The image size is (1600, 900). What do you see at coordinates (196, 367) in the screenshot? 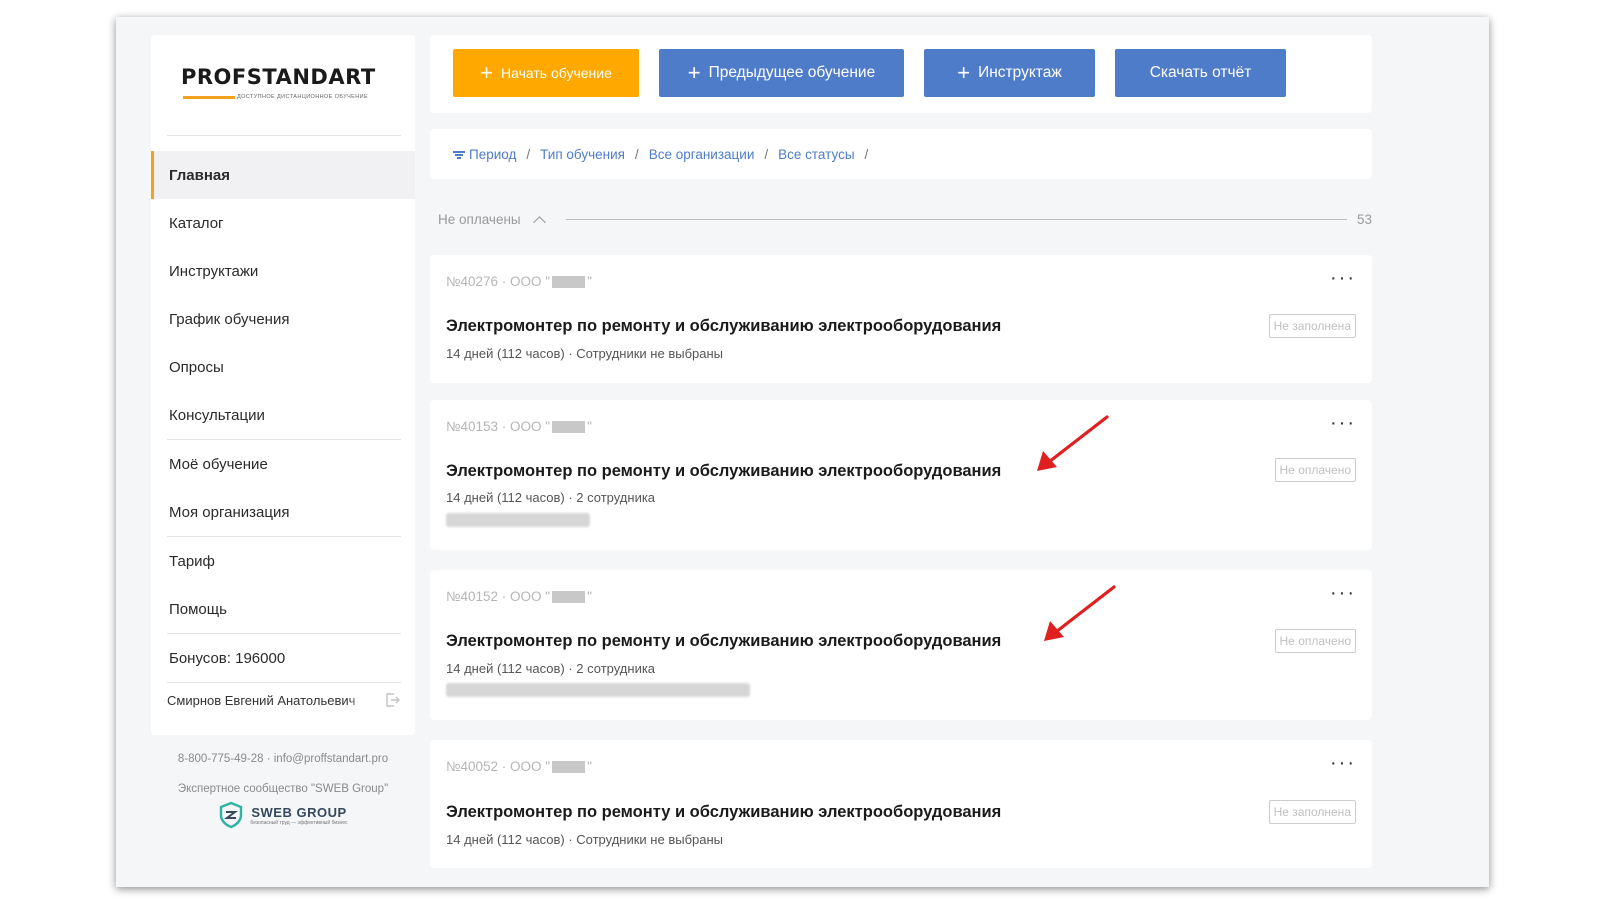
I see `sidebar-item-label: Опросы` at bounding box center [196, 367].